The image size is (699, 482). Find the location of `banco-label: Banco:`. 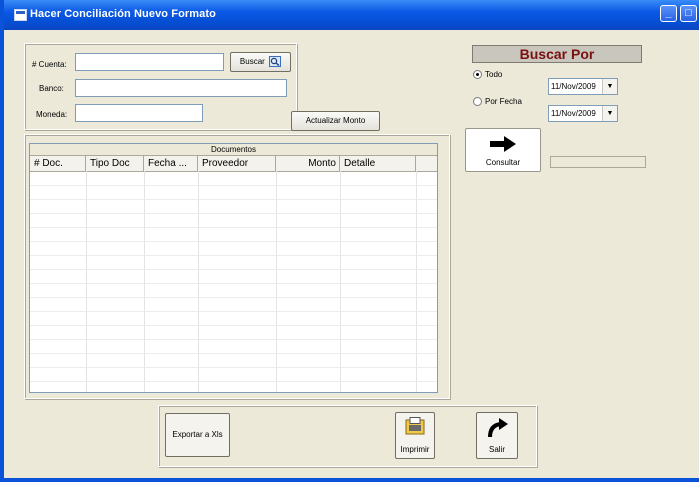

banco-label: Banco: is located at coordinates (51, 88).